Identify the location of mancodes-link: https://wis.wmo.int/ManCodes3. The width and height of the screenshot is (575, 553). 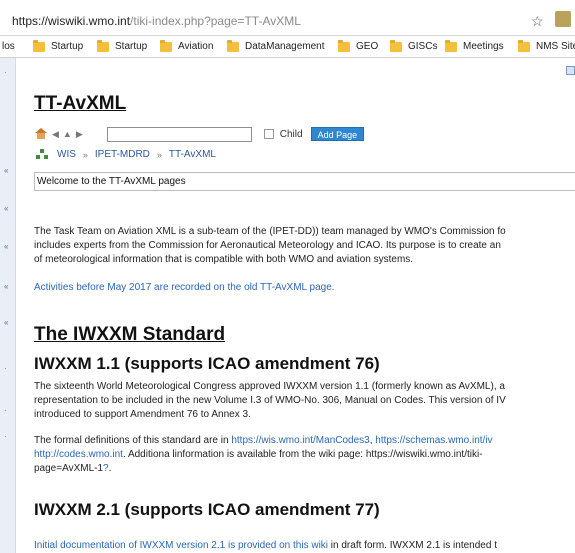
(300, 440).